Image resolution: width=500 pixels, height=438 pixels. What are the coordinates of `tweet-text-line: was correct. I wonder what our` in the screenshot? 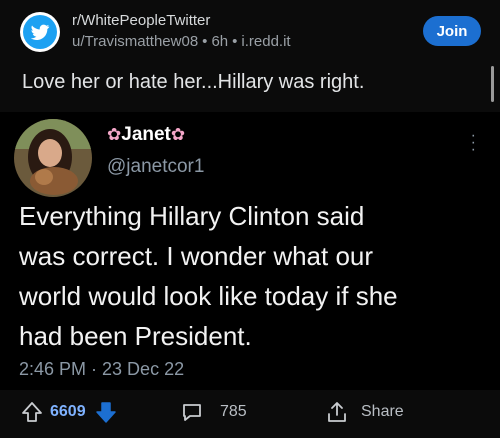 It's located at (196, 256).